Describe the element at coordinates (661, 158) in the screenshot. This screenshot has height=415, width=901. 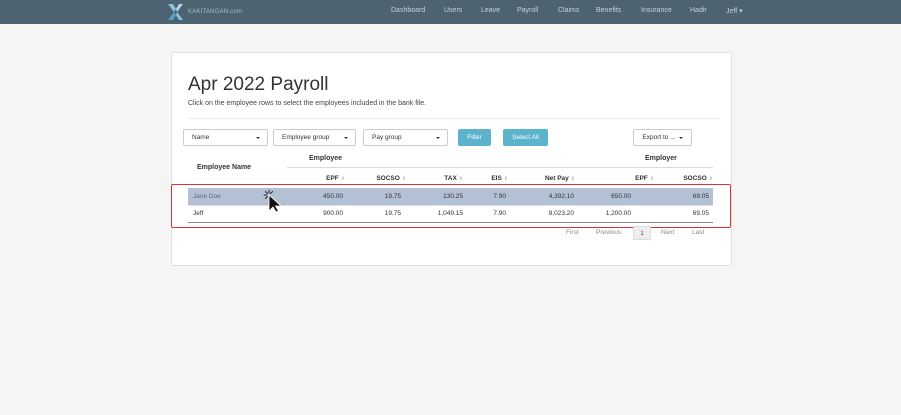
I see `employer-group-header: Employer` at that location.